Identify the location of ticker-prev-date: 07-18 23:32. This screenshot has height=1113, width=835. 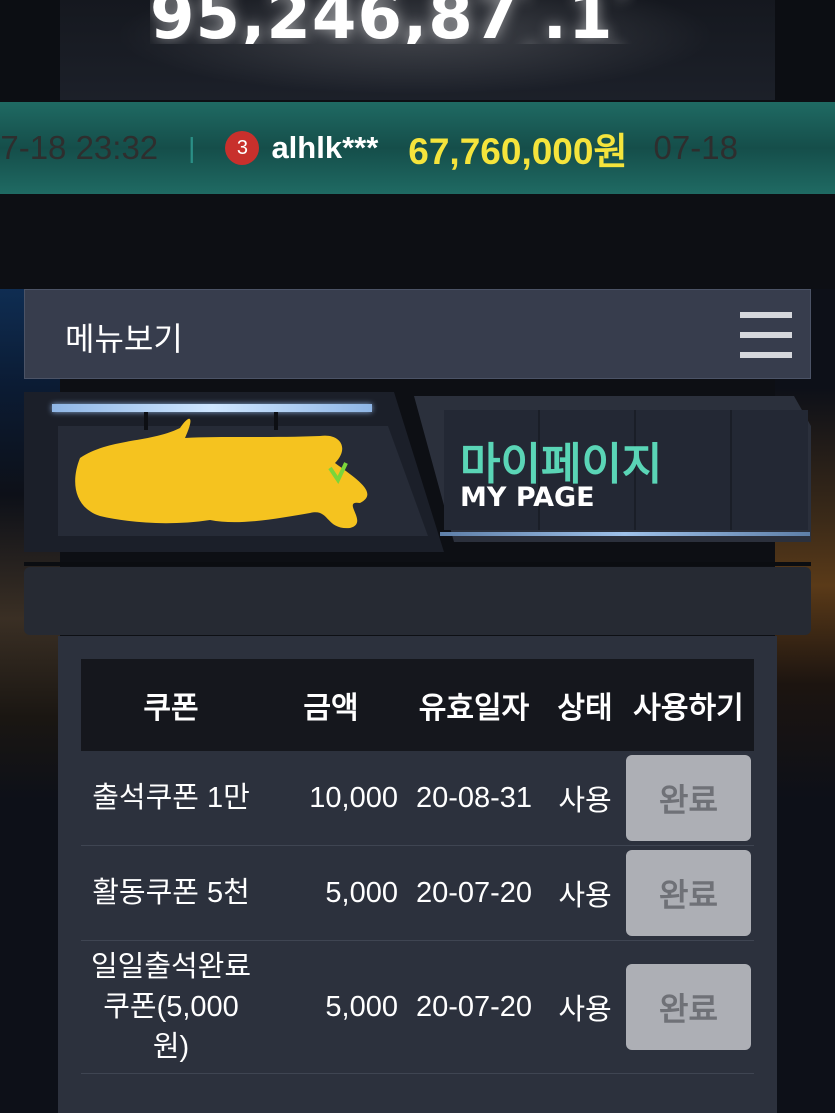
(79, 147).